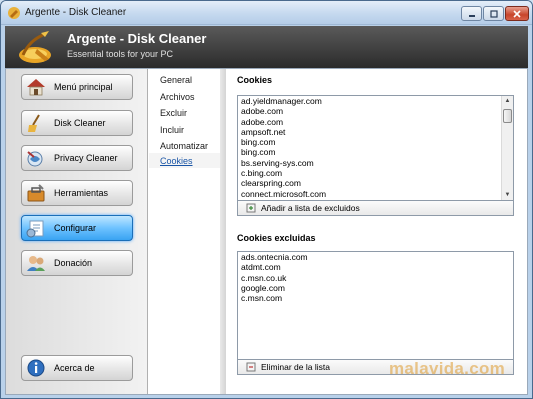 Image resolution: width=533 pixels, height=399 pixels. Describe the element at coordinates (507, 195) in the screenshot. I see `scroll-down-icon: ▼` at that location.